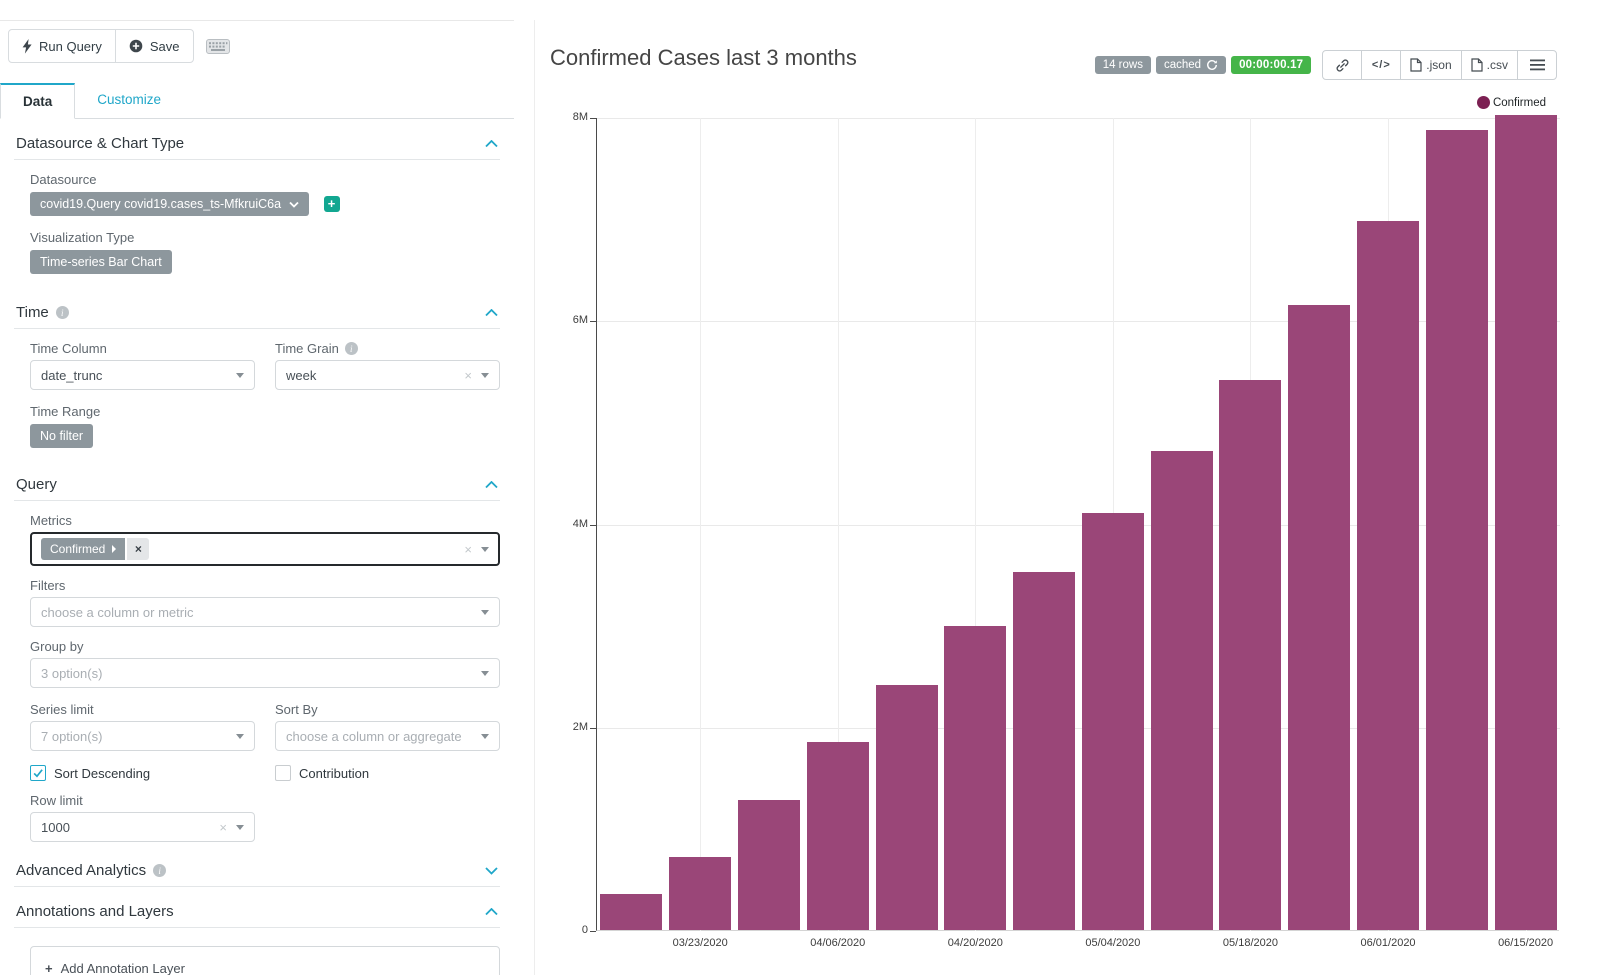 The height and width of the screenshot is (975, 1600). What do you see at coordinates (38, 101) in the screenshot?
I see `tab-data: Data` at bounding box center [38, 101].